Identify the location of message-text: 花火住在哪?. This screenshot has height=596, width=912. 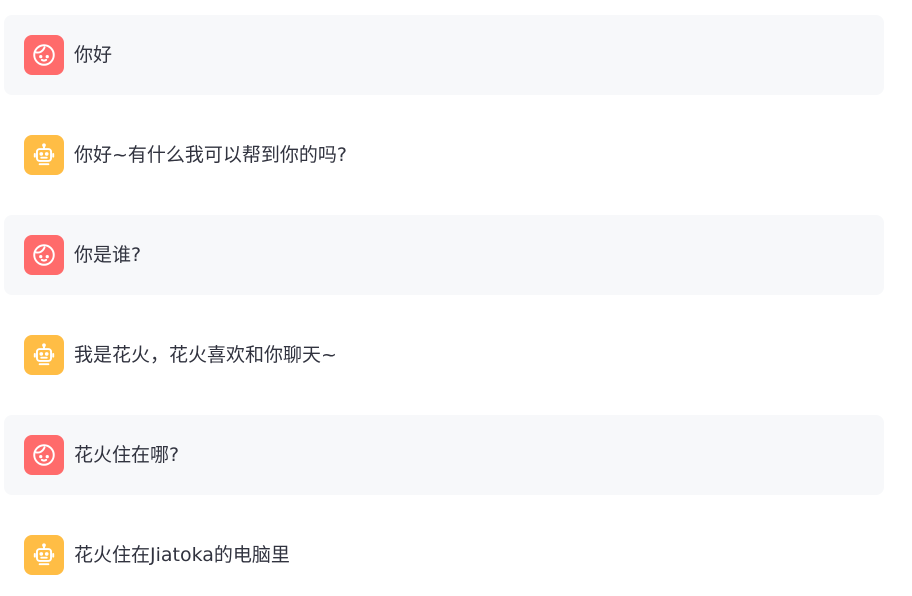
(127, 454).